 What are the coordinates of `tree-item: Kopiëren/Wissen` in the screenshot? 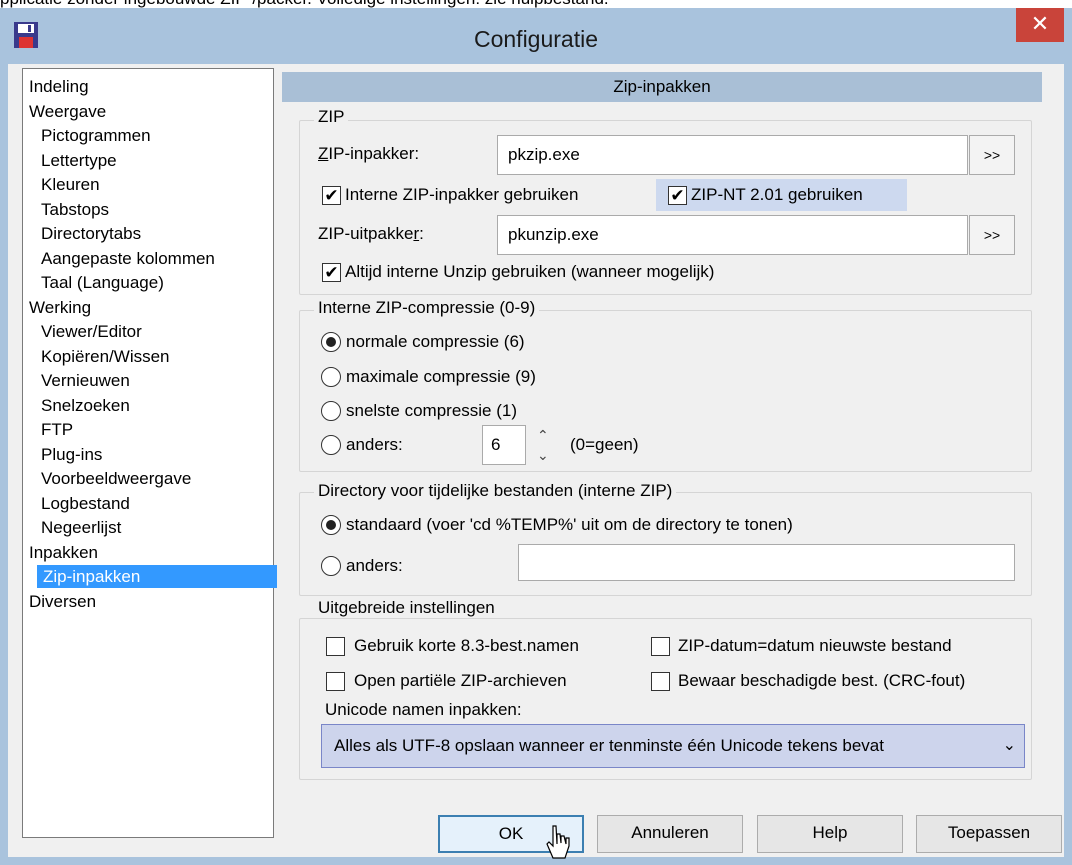 It's located at (96, 356).